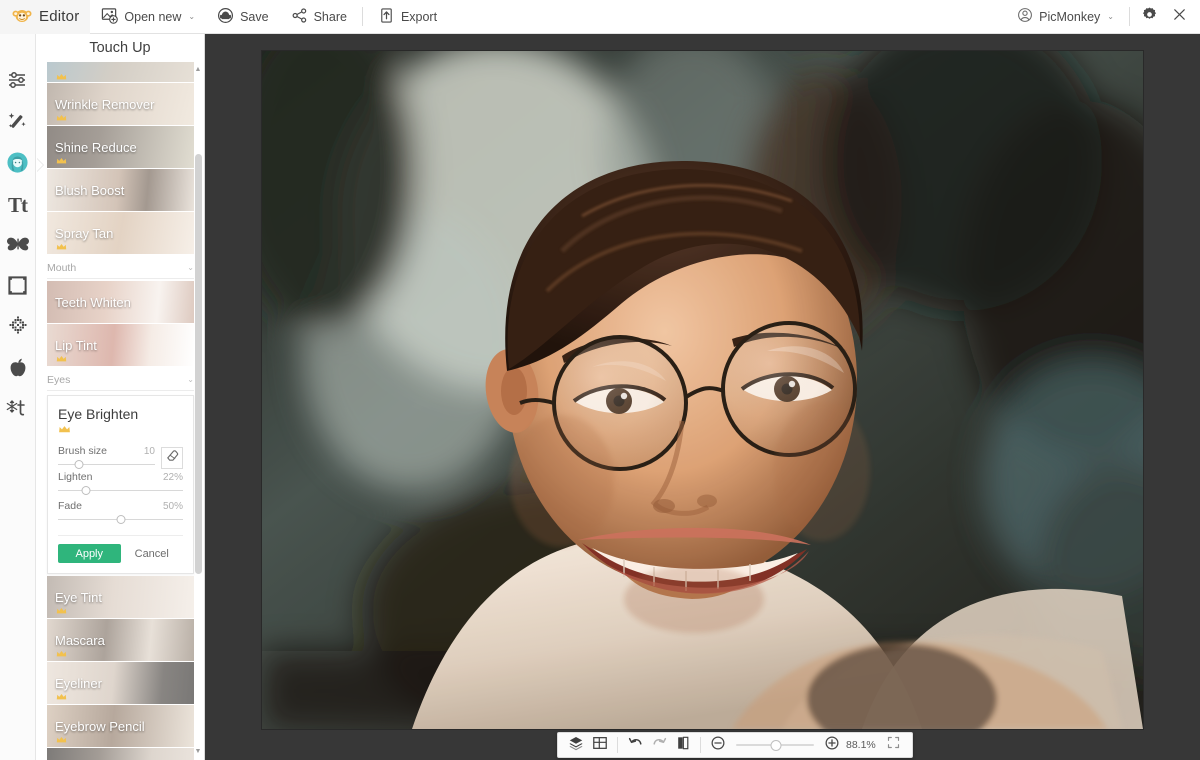  I want to click on eraser-button, so click(172, 458).